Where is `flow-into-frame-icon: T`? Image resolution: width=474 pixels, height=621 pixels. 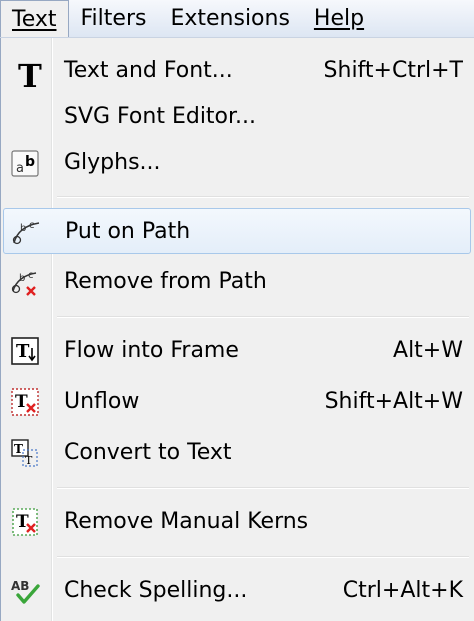 flow-into-frame-icon: T is located at coordinates (25, 351).